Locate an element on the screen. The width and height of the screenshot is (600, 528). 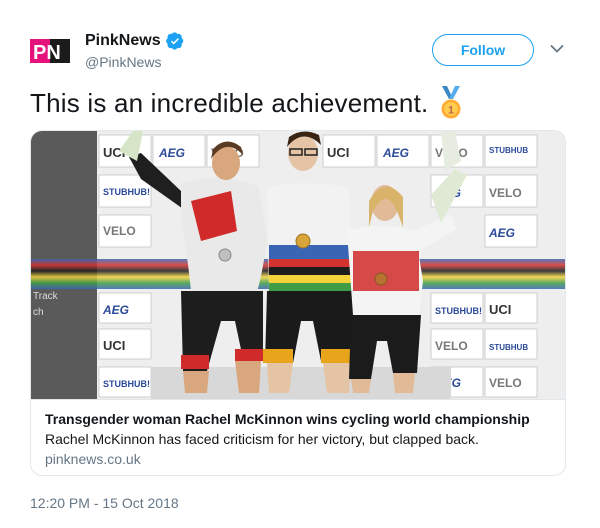
user-info: PinkNews @PinkNews is located at coordinates (134, 50).